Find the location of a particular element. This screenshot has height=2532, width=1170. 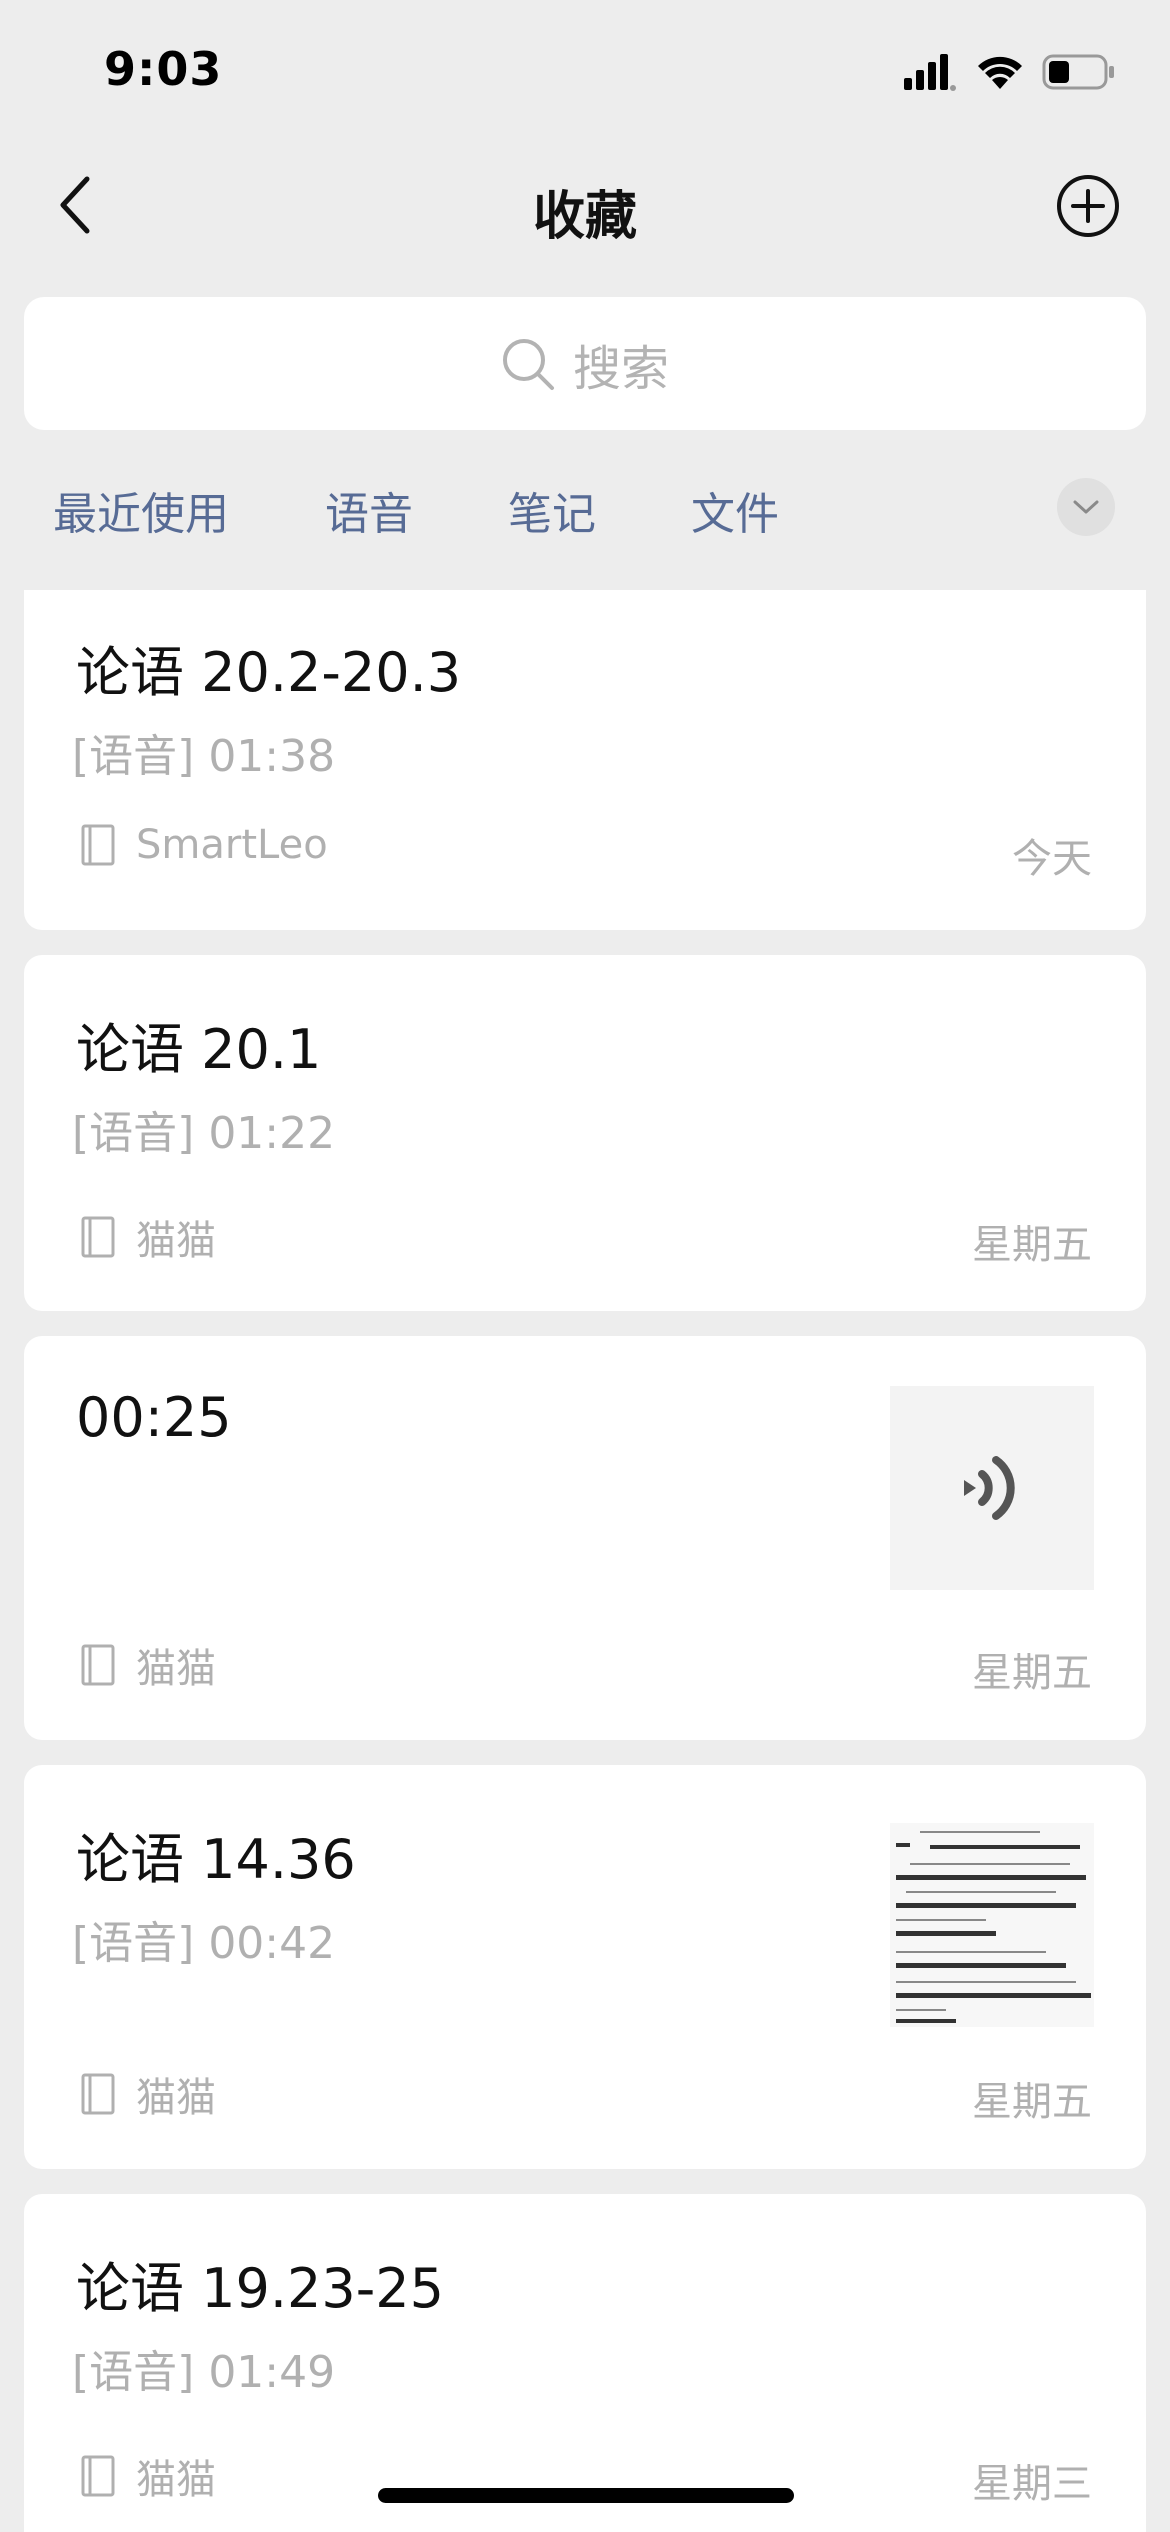

filter-tab-recent: 最近使用 is located at coordinates (141, 510).